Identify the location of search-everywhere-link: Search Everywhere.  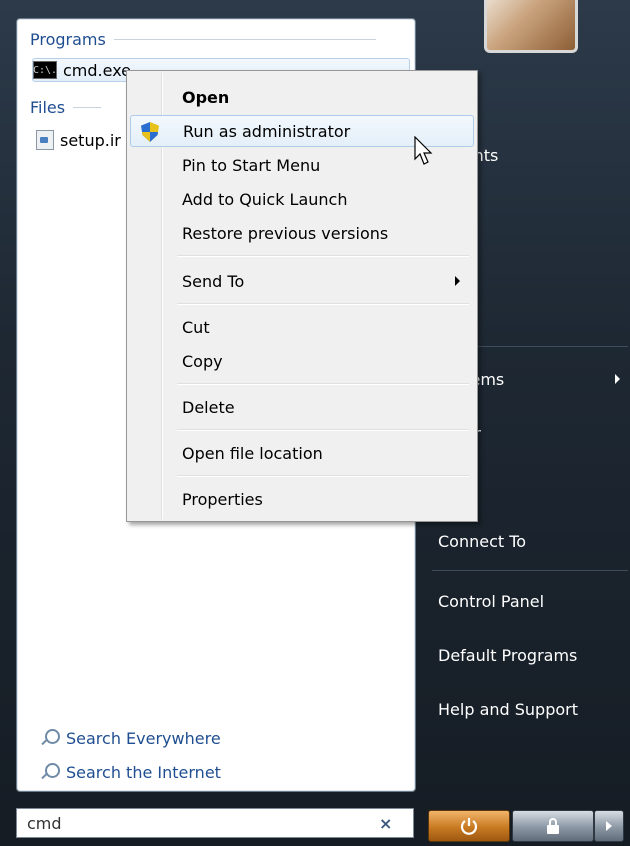
(130, 738).